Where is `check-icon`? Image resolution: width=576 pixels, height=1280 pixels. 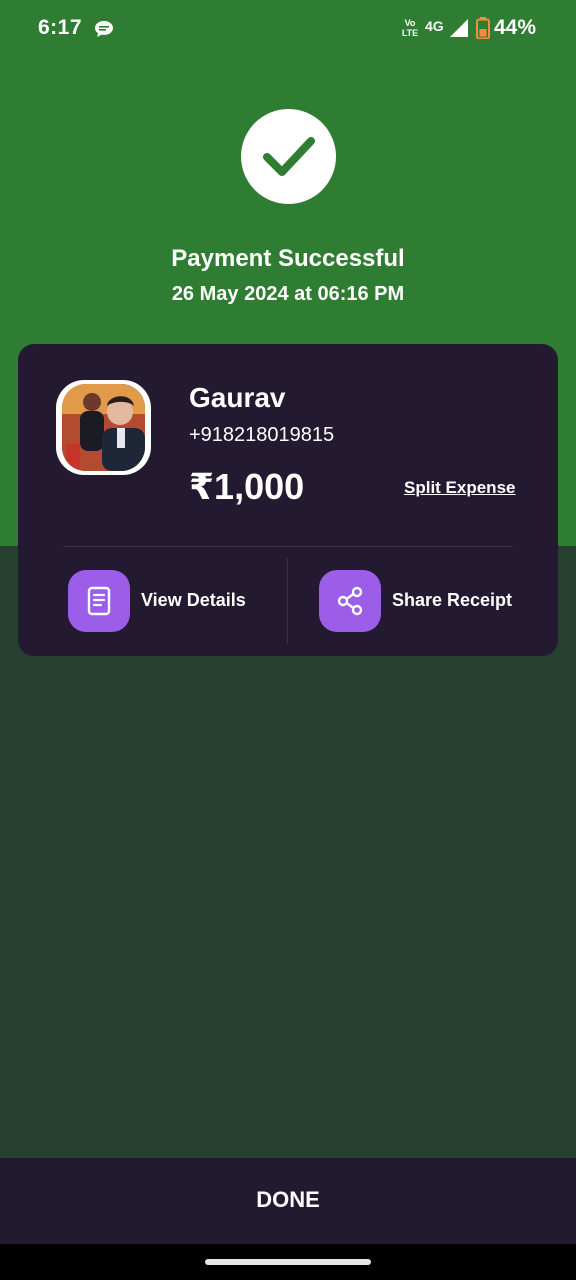 check-icon is located at coordinates (289, 156).